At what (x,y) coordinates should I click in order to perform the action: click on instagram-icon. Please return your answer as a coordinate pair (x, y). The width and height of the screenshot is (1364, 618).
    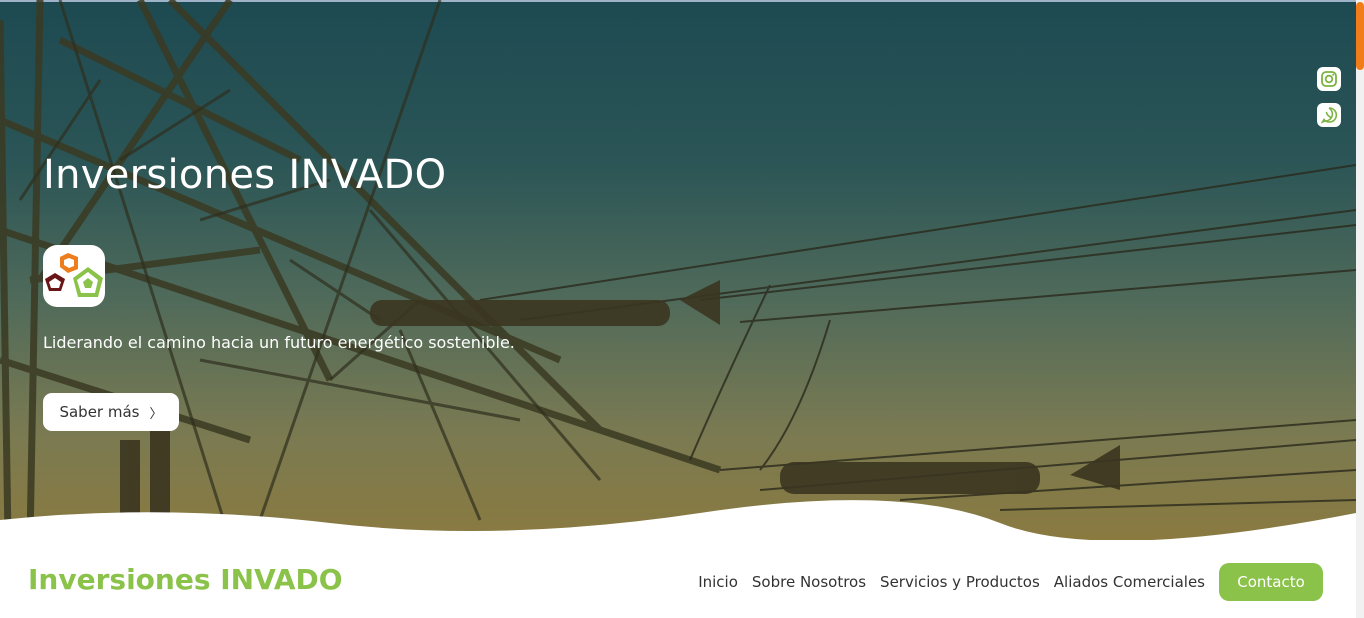
    Looking at the image, I should click on (1329, 79).